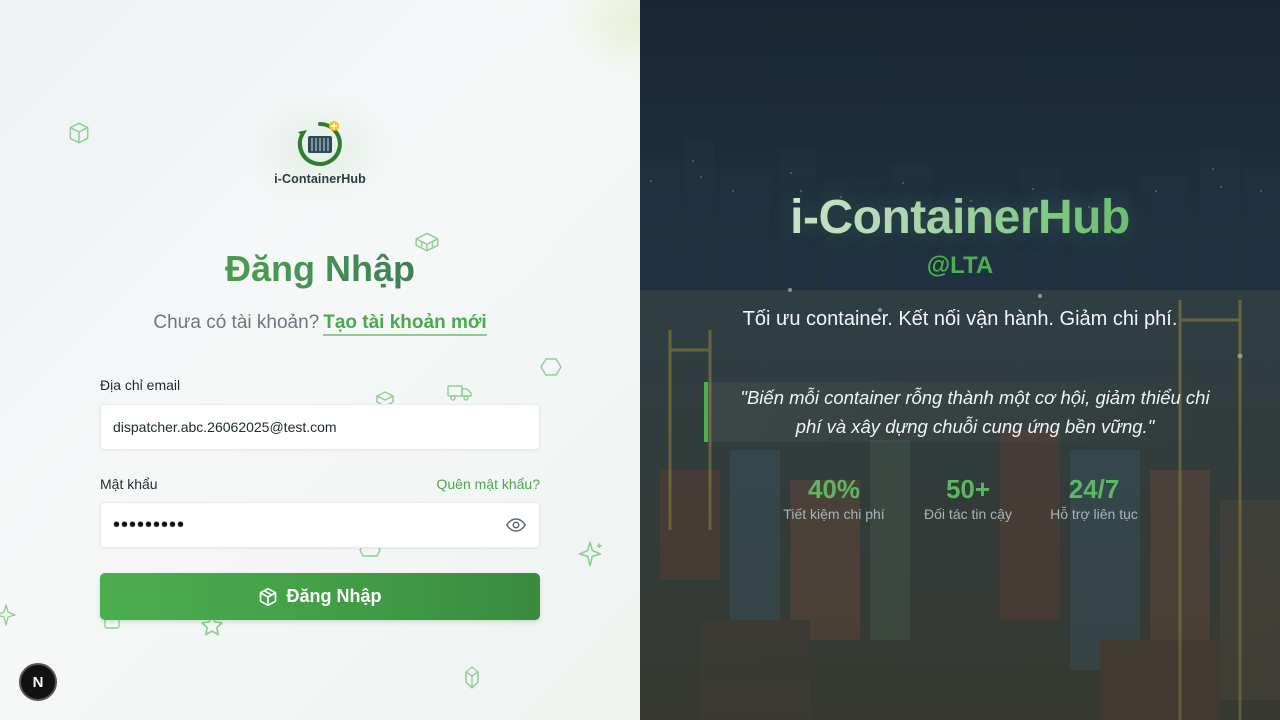 This screenshot has width=1280, height=720. I want to click on stat-value: 24/7, so click(1094, 489).